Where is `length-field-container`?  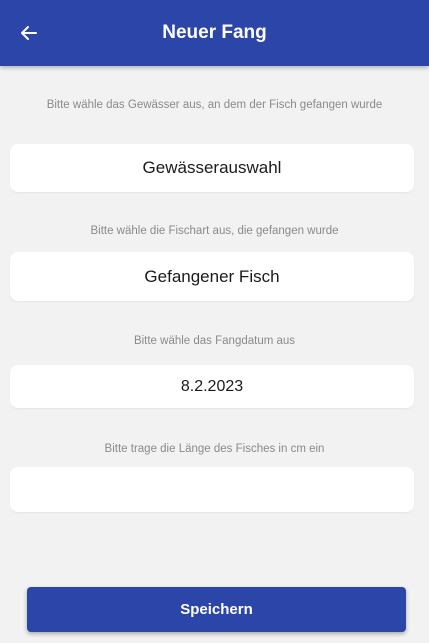
length-field-container is located at coordinates (212, 489).